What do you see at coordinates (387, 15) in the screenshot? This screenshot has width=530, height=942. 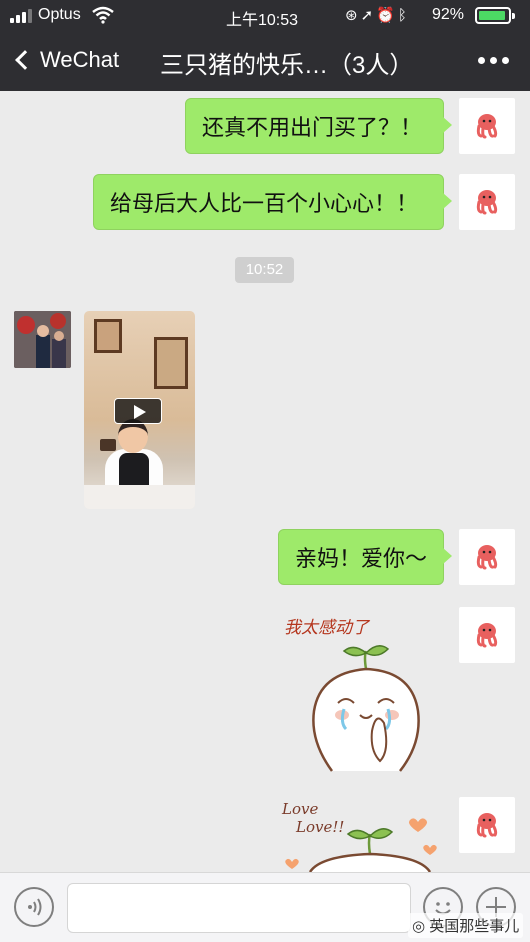 I see `alarm-icon: ⏰` at bounding box center [387, 15].